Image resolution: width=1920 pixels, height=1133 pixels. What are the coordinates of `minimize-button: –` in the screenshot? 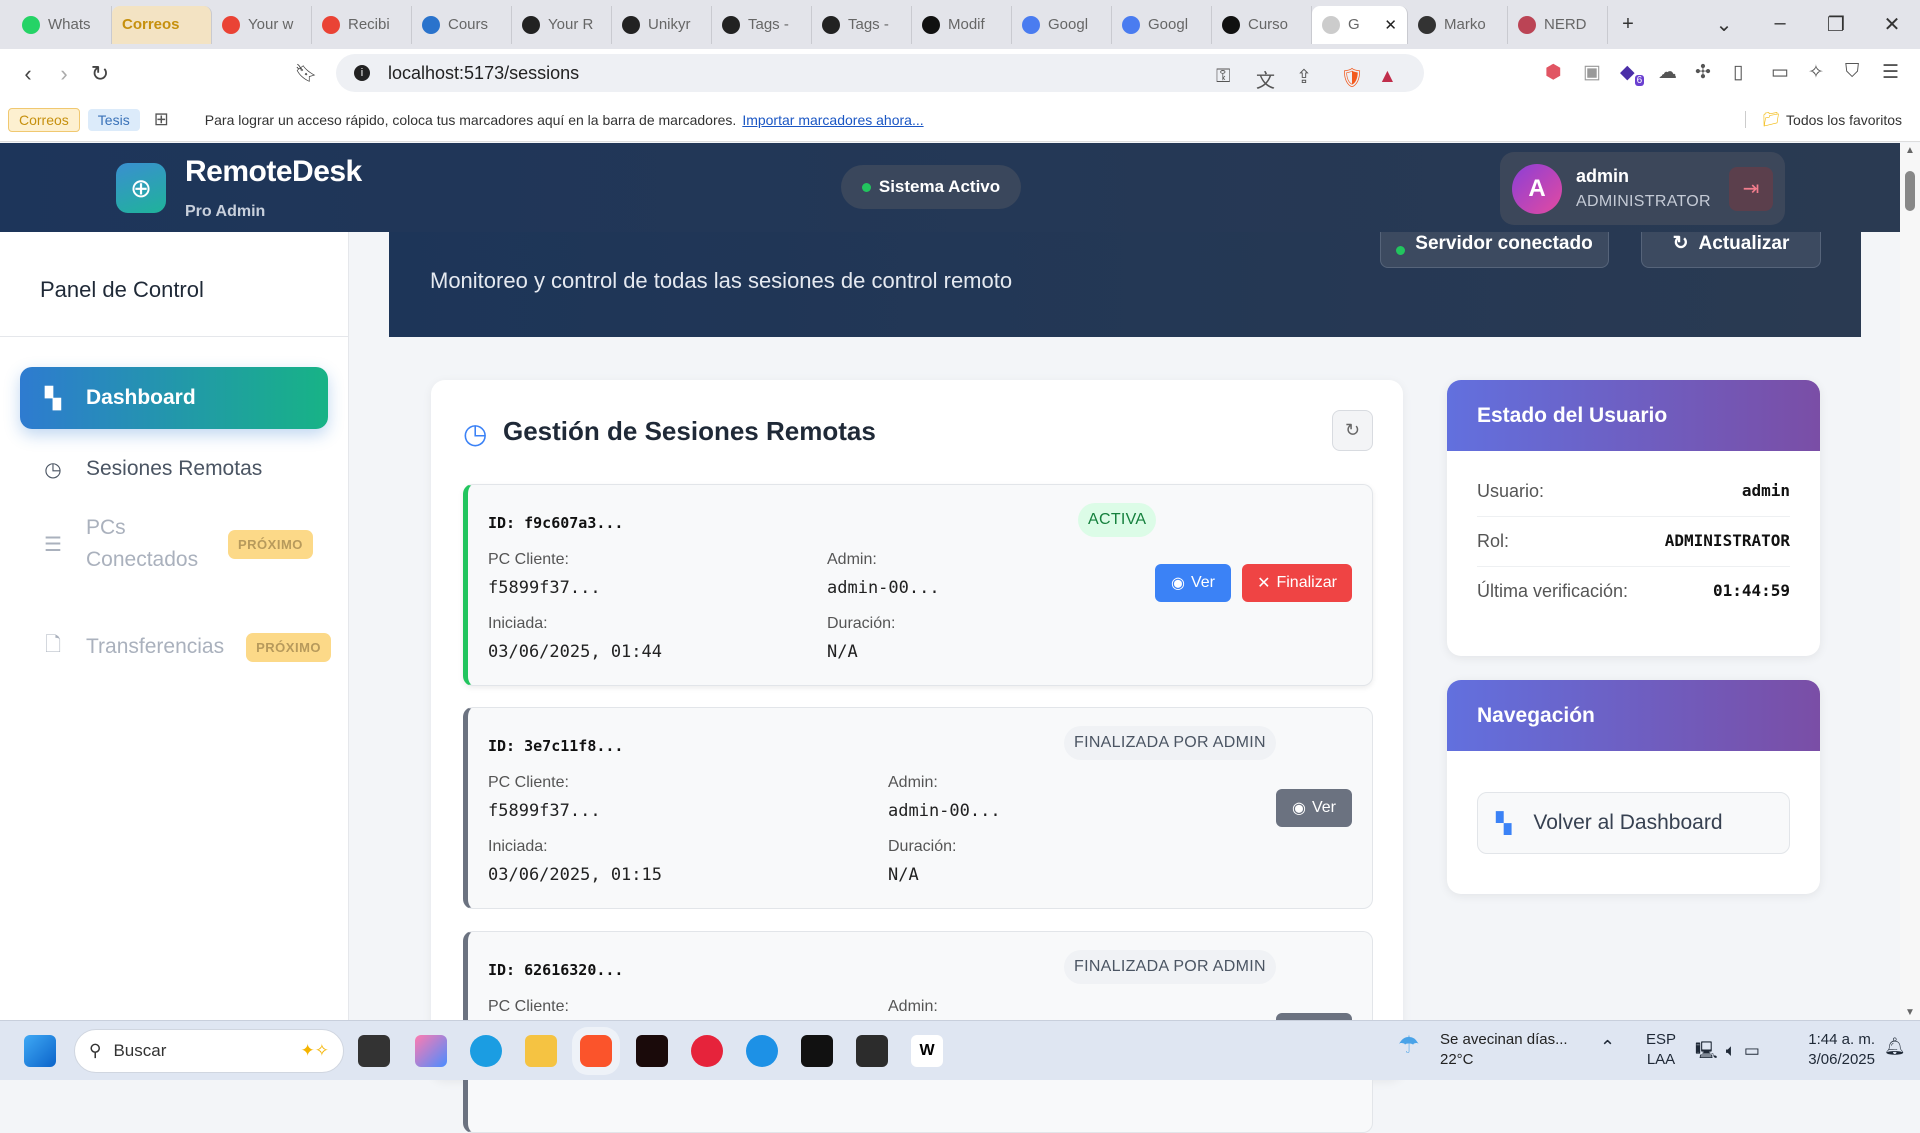 It's located at (1780, 24).